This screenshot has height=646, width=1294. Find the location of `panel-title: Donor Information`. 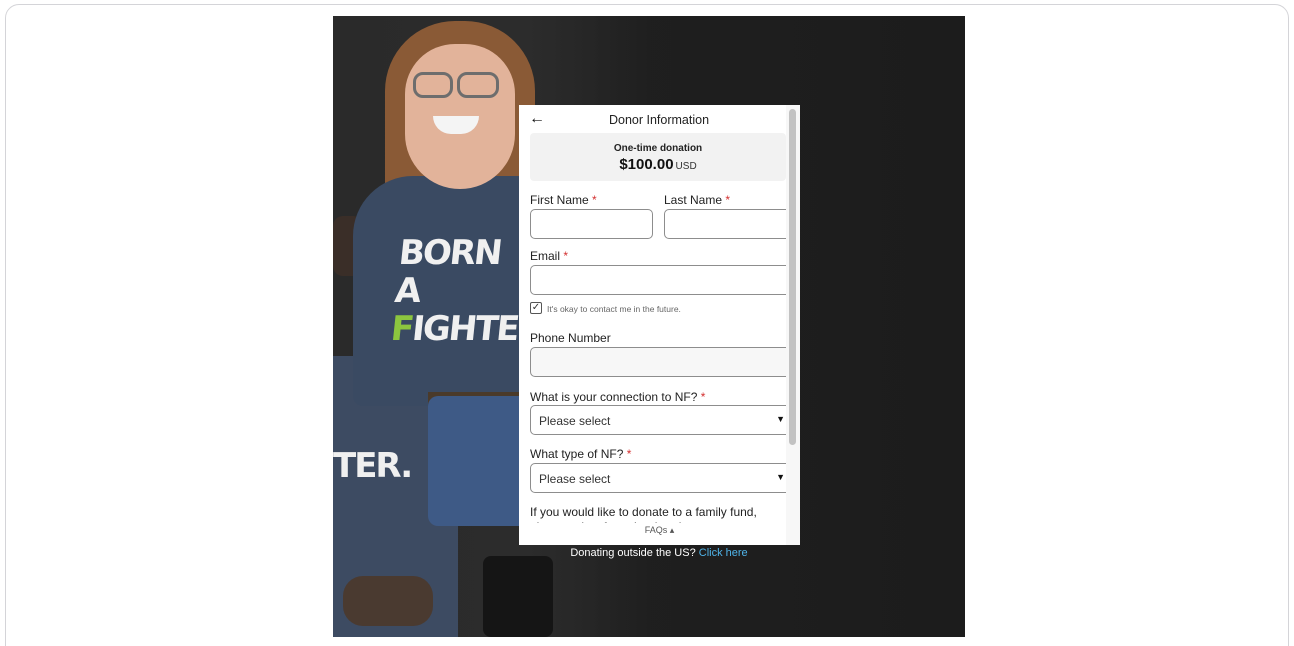

panel-title: Donor Information is located at coordinates (659, 120).